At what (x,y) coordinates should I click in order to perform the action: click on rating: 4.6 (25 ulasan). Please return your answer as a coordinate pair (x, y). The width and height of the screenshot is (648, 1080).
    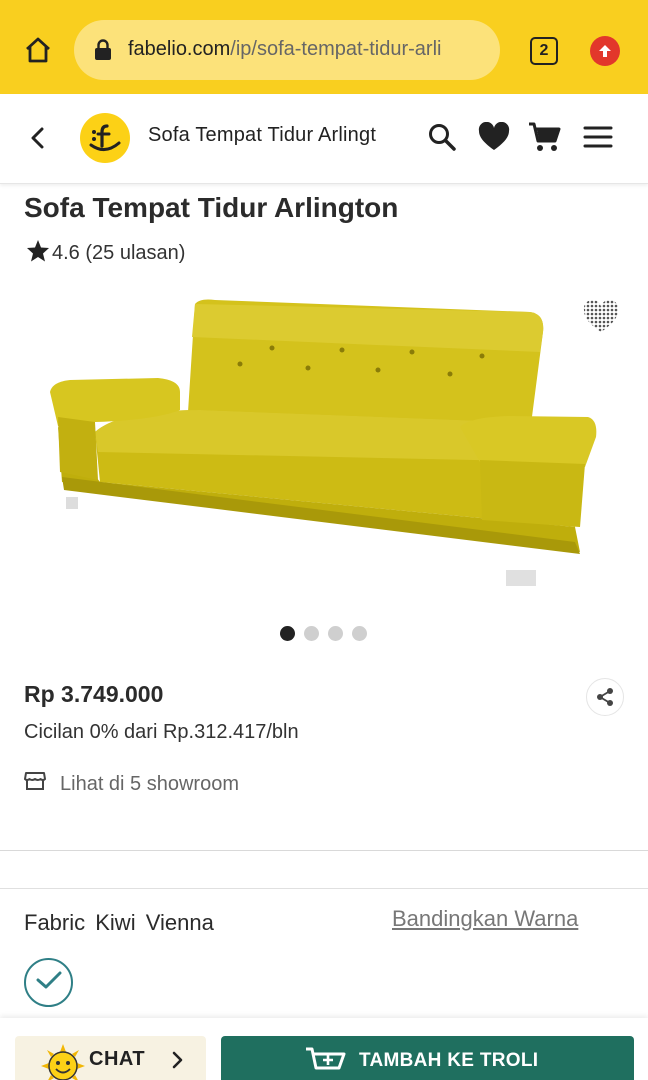
    Looking at the image, I should click on (105, 253).